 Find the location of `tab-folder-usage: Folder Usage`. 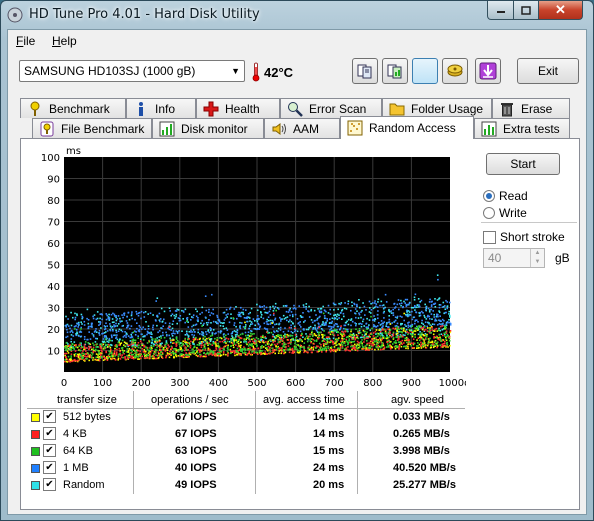

tab-folder-usage: Folder Usage is located at coordinates (437, 108).